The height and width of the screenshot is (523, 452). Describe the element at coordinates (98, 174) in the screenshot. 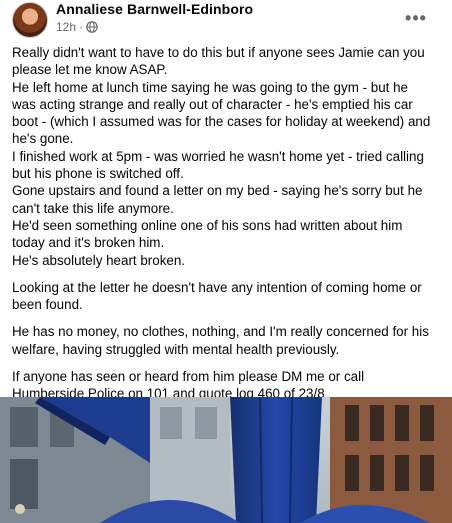

I see `post-text-line: but his phone is switched off.` at that location.